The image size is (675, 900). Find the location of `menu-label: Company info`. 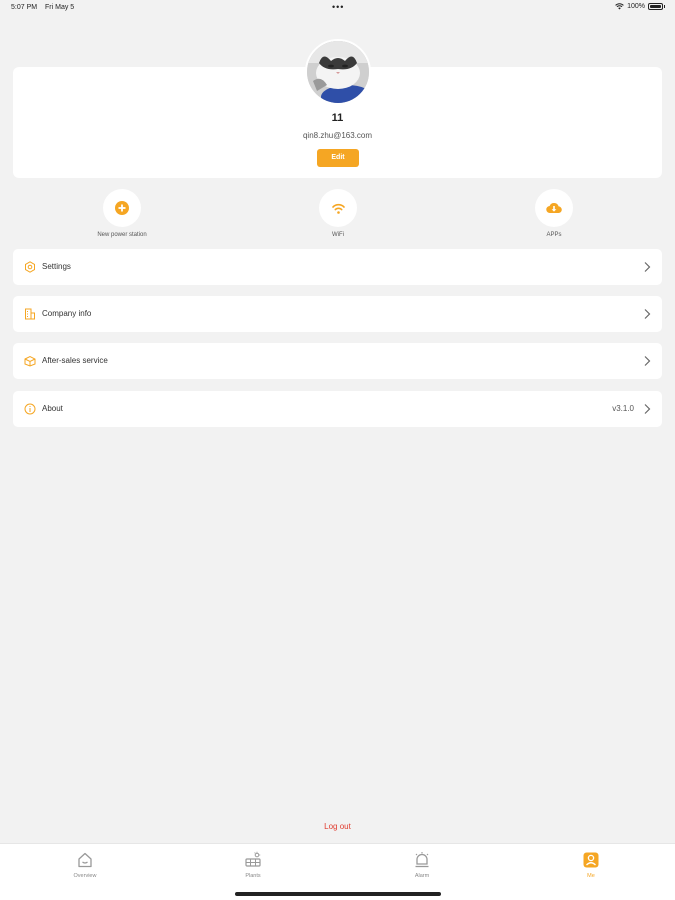

menu-label: Company info is located at coordinates (67, 313).